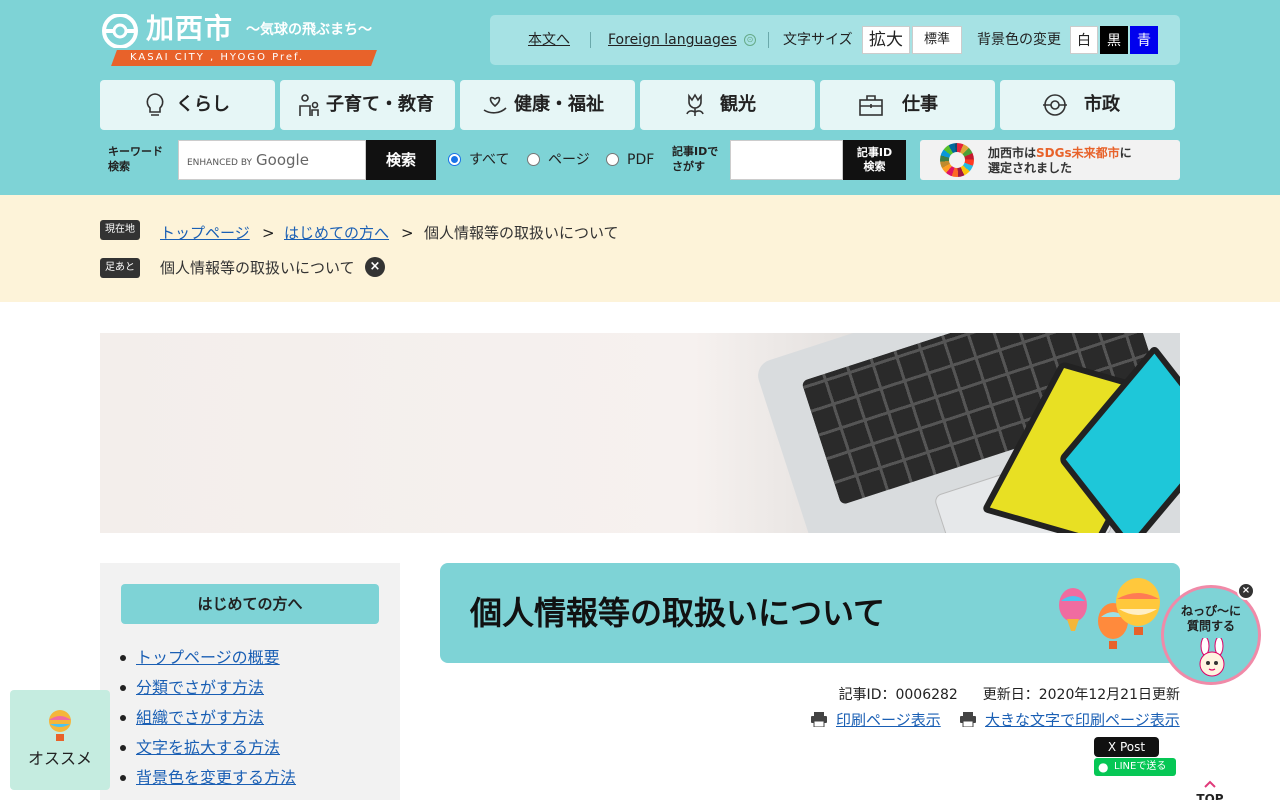 The height and width of the screenshot is (800, 1280). What do you see at coordinates (1102, 104) in the screenshot?
I see `nav-label: 市政` at bounding box center [1102, 104].